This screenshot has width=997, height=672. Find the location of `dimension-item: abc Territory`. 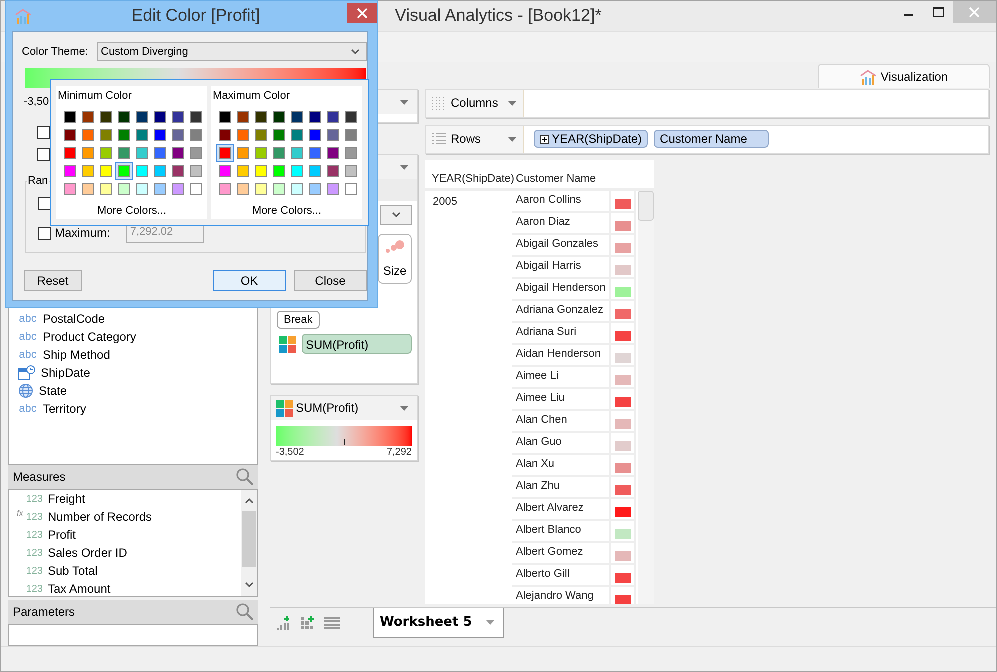

dimension-item: abc Territory is located at coordinates (133, 409).